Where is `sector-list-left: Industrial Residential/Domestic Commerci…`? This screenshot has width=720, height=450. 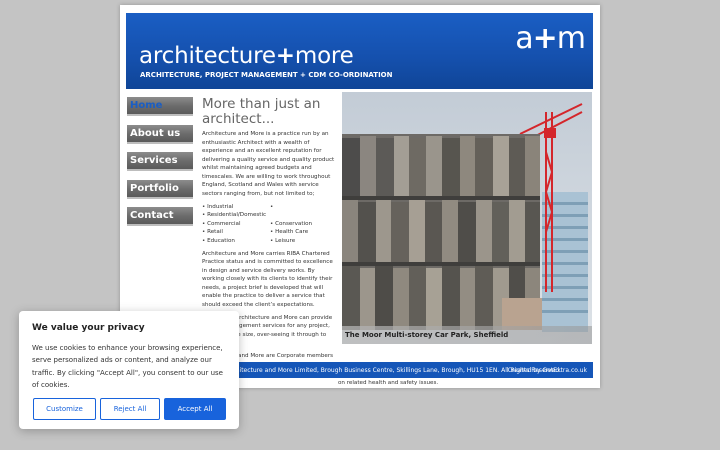
sector-list-left: Industrial Residential/Domestic Commerci… is located at coordinates (236, 224).